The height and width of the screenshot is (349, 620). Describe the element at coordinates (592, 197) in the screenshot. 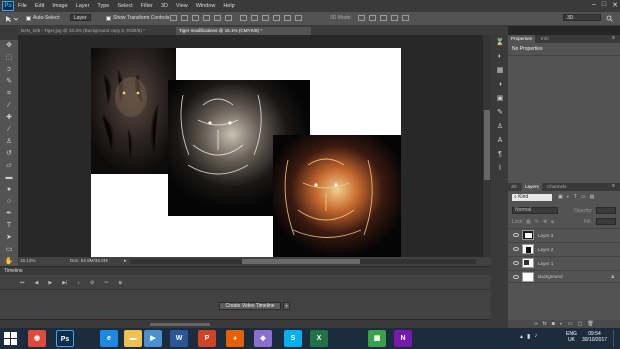

I see `filter-smart-icon: ▤` at that location.